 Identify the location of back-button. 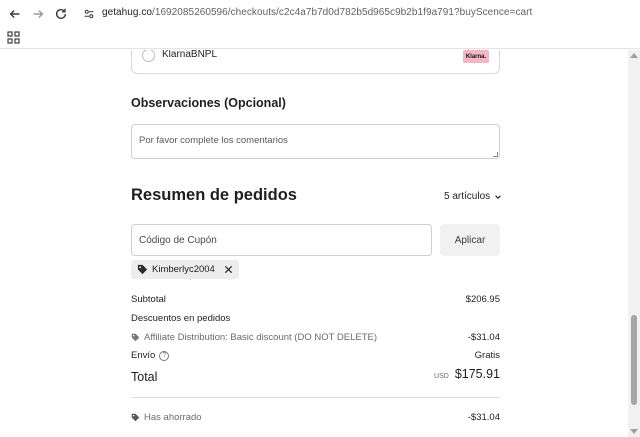
(15, 14).